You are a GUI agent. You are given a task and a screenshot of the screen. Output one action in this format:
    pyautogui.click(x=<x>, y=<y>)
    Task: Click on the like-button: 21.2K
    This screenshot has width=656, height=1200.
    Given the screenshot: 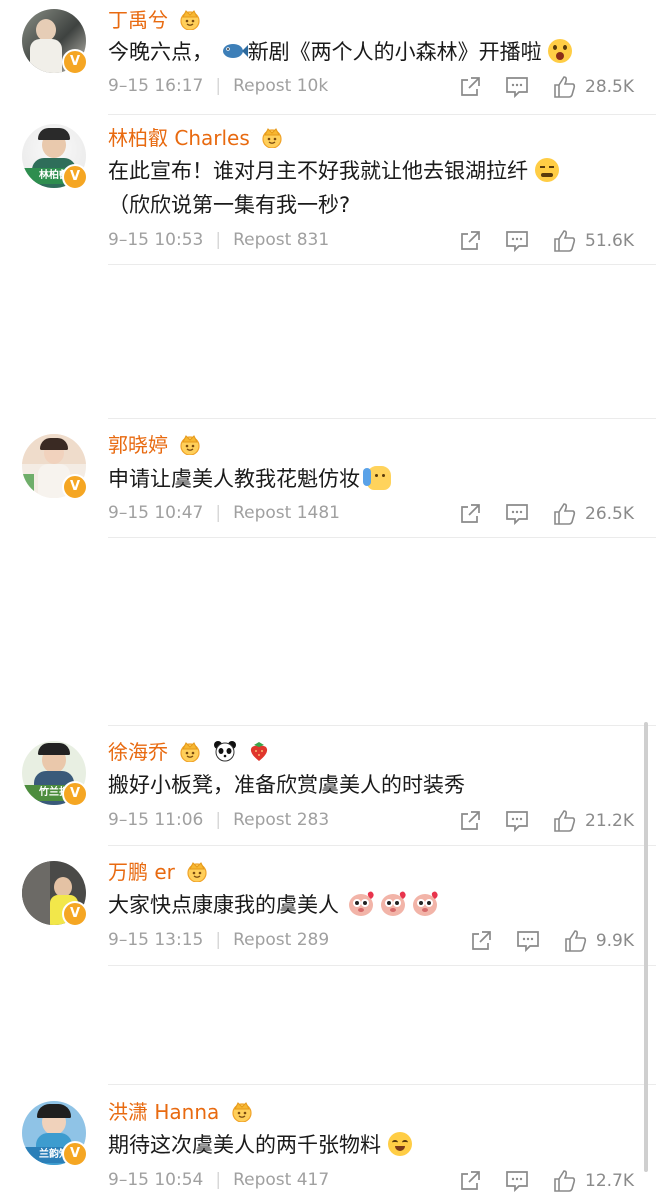 What is the action you would take?
    pyautogui.click(x=593, y=821)
    